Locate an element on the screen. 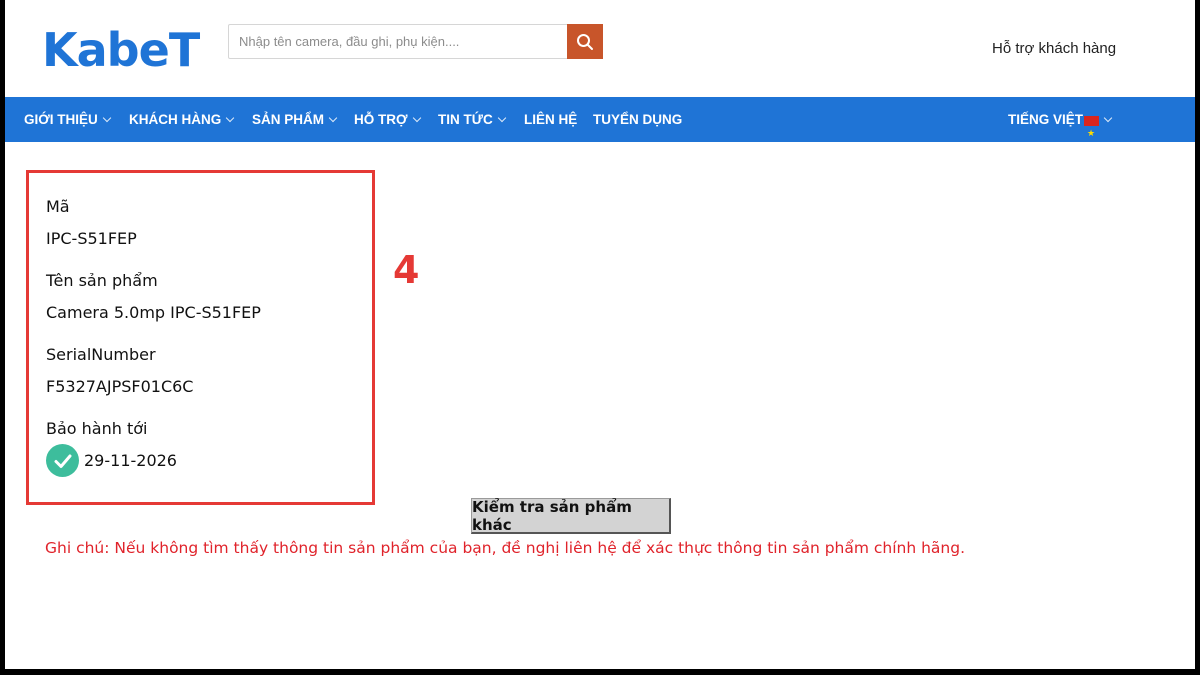  nav-item-label: LIÊN HỆ is located at coordinates (551, 119).